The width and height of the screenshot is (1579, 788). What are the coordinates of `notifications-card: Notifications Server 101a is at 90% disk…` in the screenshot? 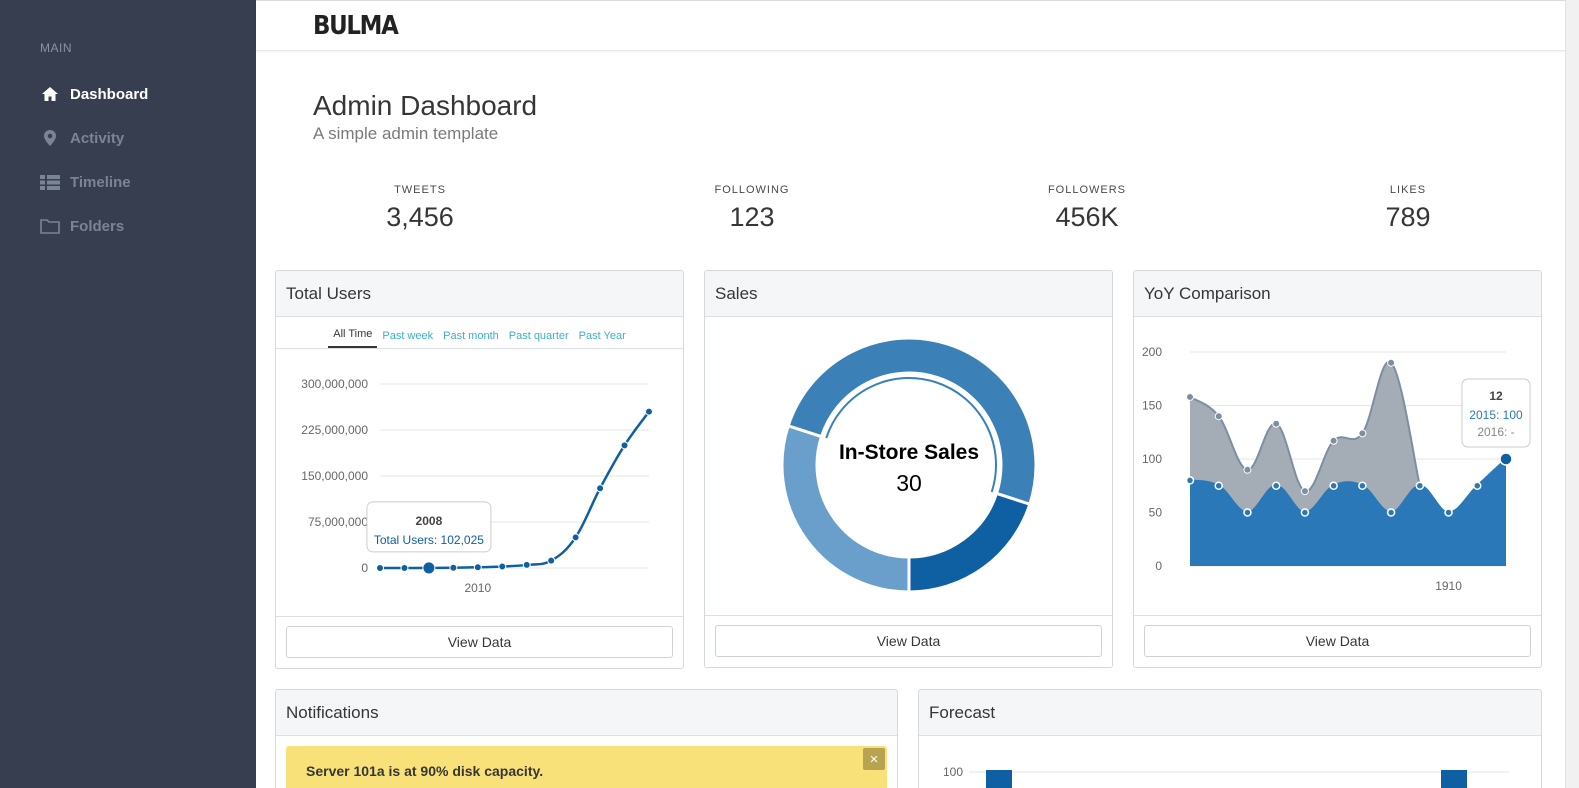 It's located at (586, 738).